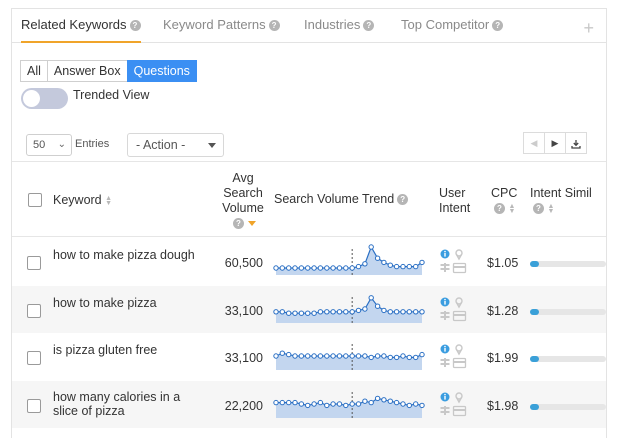 The height and width of the screenshot is (438, 617). Describe the element at coordinates (309, 309) in the screenshot. I see `table-row: how to make pizza 33,100 $1.28` at that location.